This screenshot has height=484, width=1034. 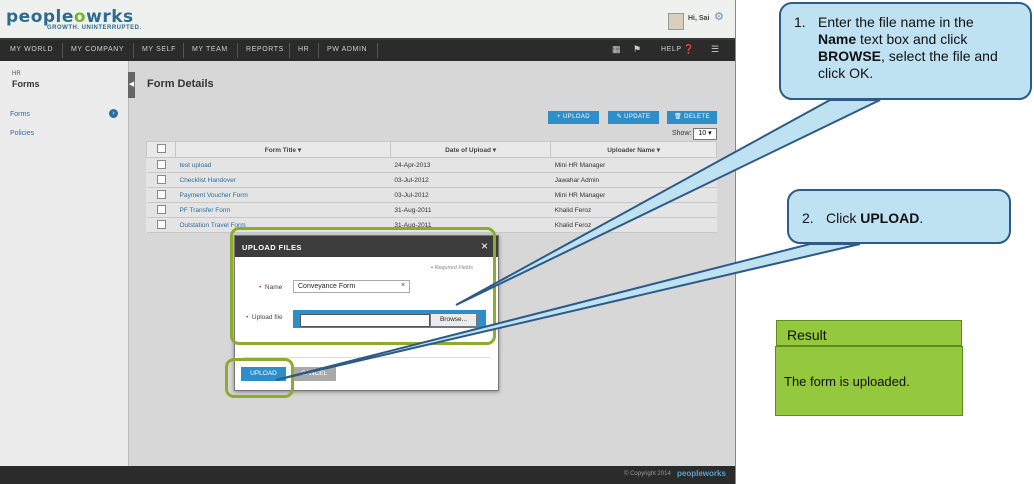 What do you see at coordinates (719, 16) in the screenshot?
I see `gear-icon: ⚙` at bounding box center [719, 16].